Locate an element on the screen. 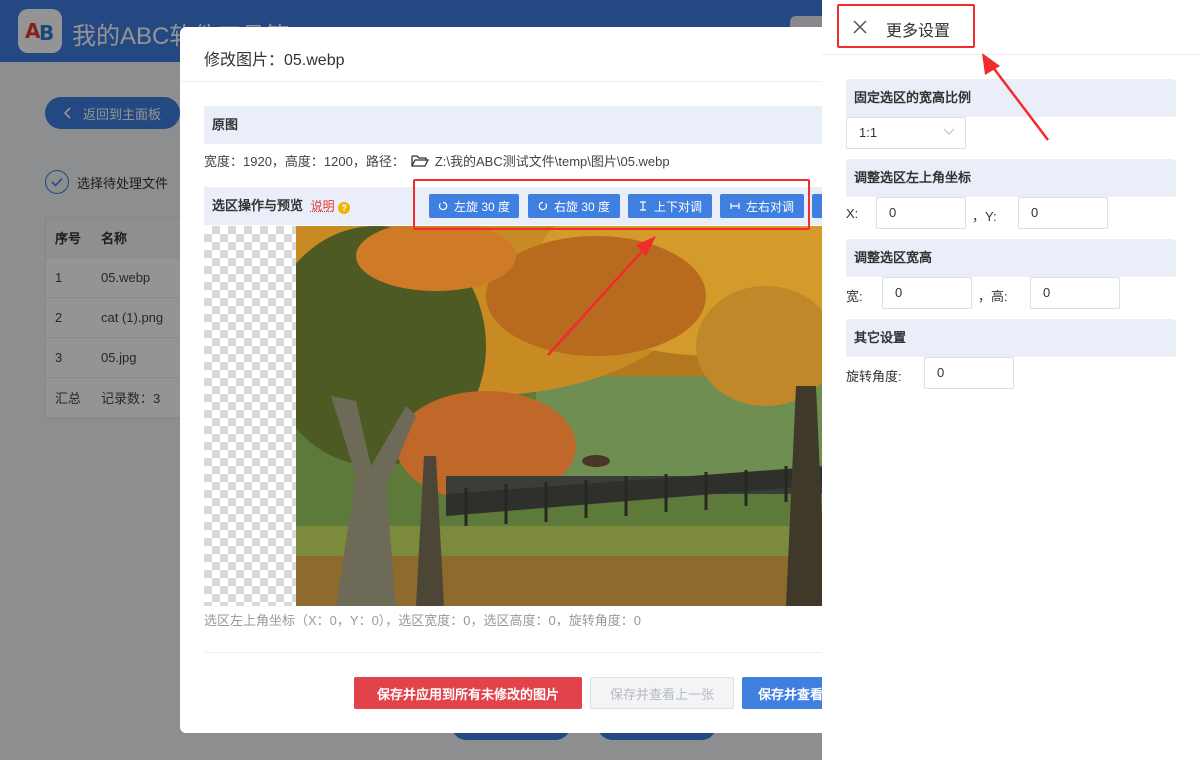 This screenshot has height=760, width=1200. save-view-previous-button: 保存并查看上一张 is located at coordinates (662, 693).